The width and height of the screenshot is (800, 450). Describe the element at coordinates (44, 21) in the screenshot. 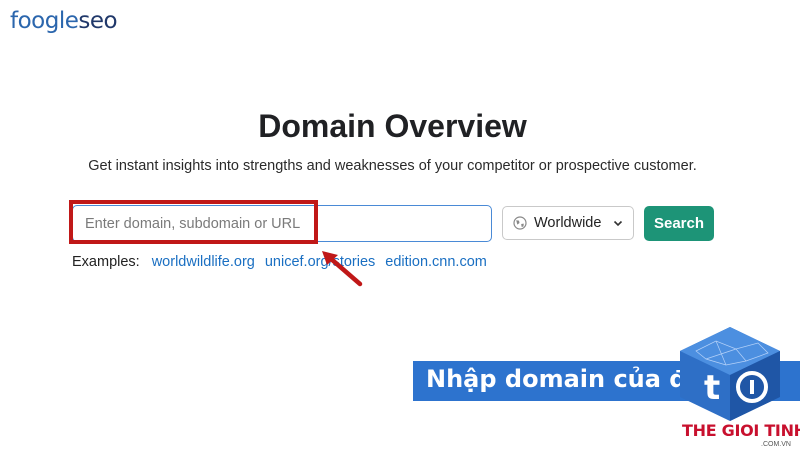

I see `logo-brand: foogle` at that location.